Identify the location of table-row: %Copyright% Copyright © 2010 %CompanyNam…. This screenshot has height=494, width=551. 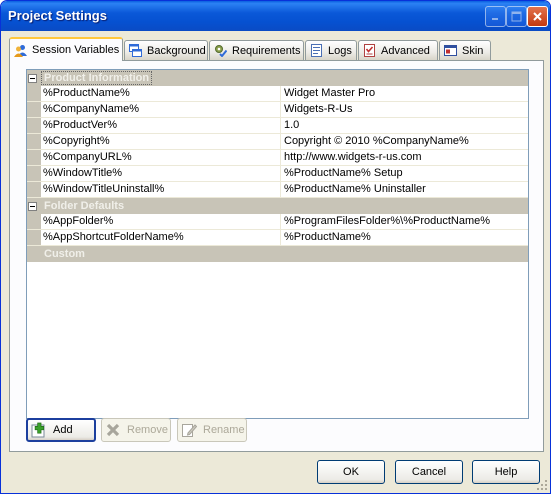
(277, 142).